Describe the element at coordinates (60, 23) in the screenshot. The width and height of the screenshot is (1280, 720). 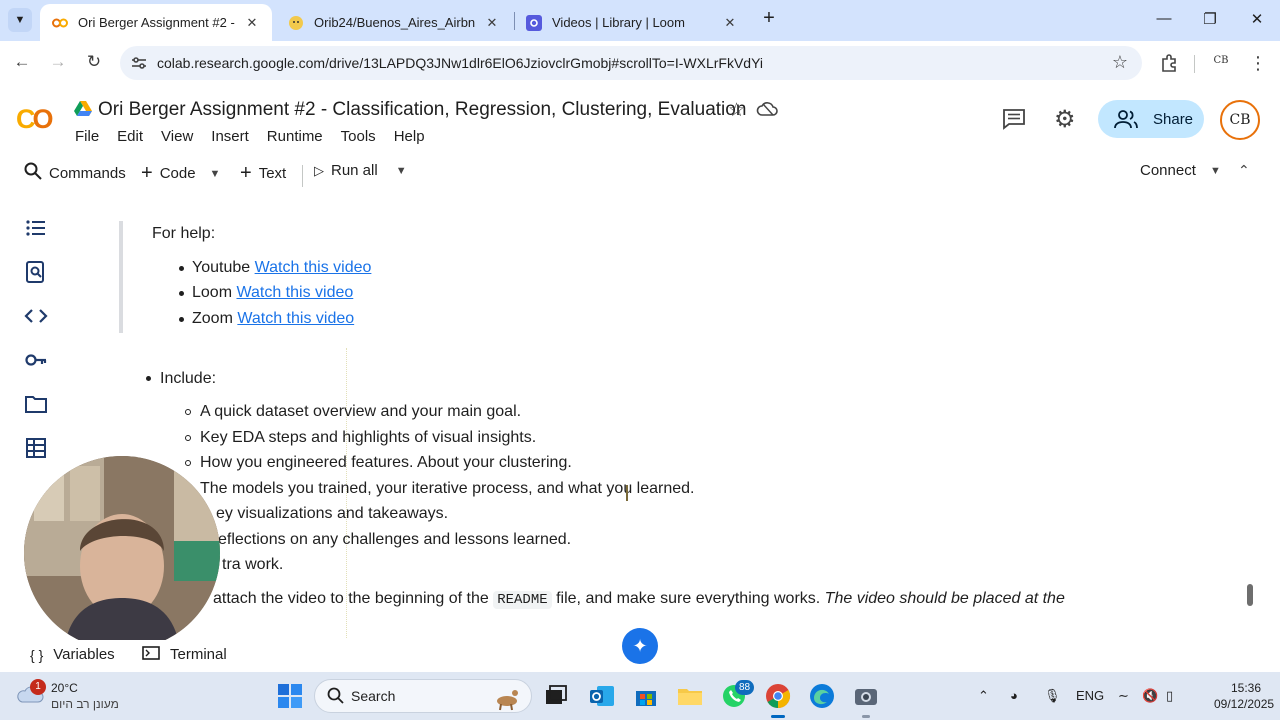
I see `colab-favicon` at that location.